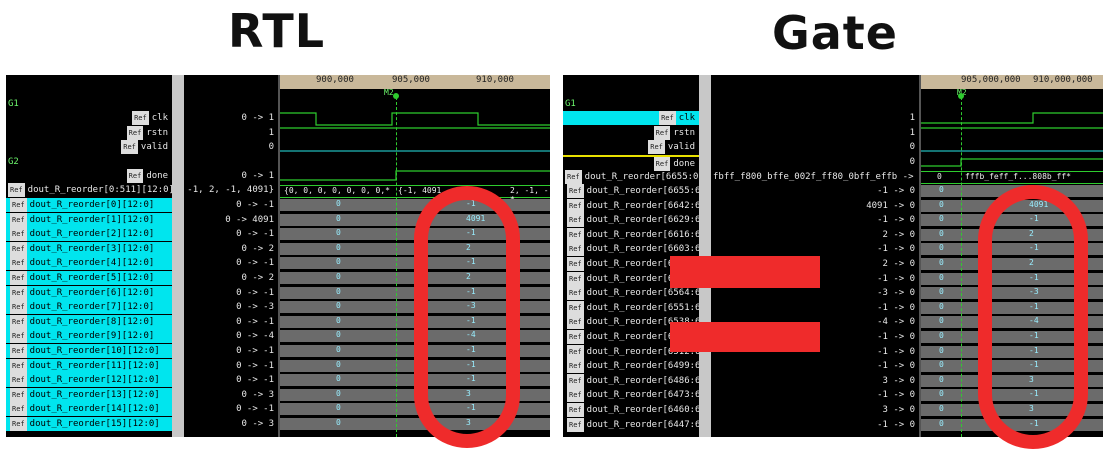 The width and height of the screenshot is (1108, 449). I want to click on bus-signal: Ref dout_R_reorder[6655:0], so click(631, 177).